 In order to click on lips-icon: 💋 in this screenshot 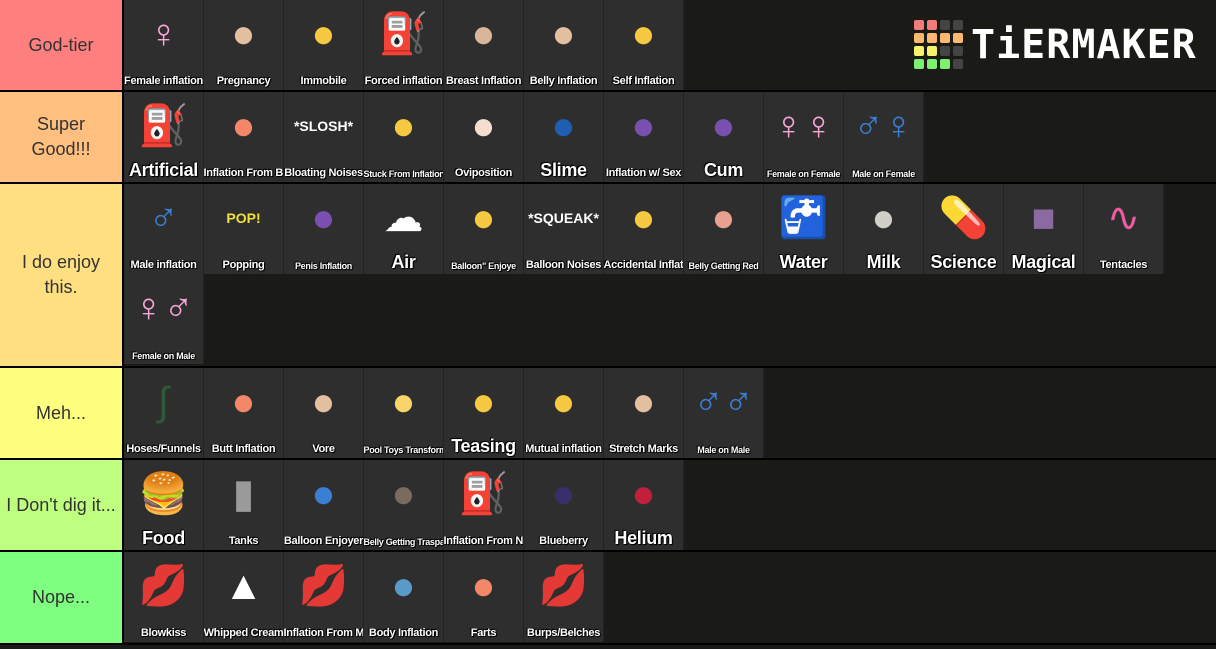, I will do `click(163, 586)`.